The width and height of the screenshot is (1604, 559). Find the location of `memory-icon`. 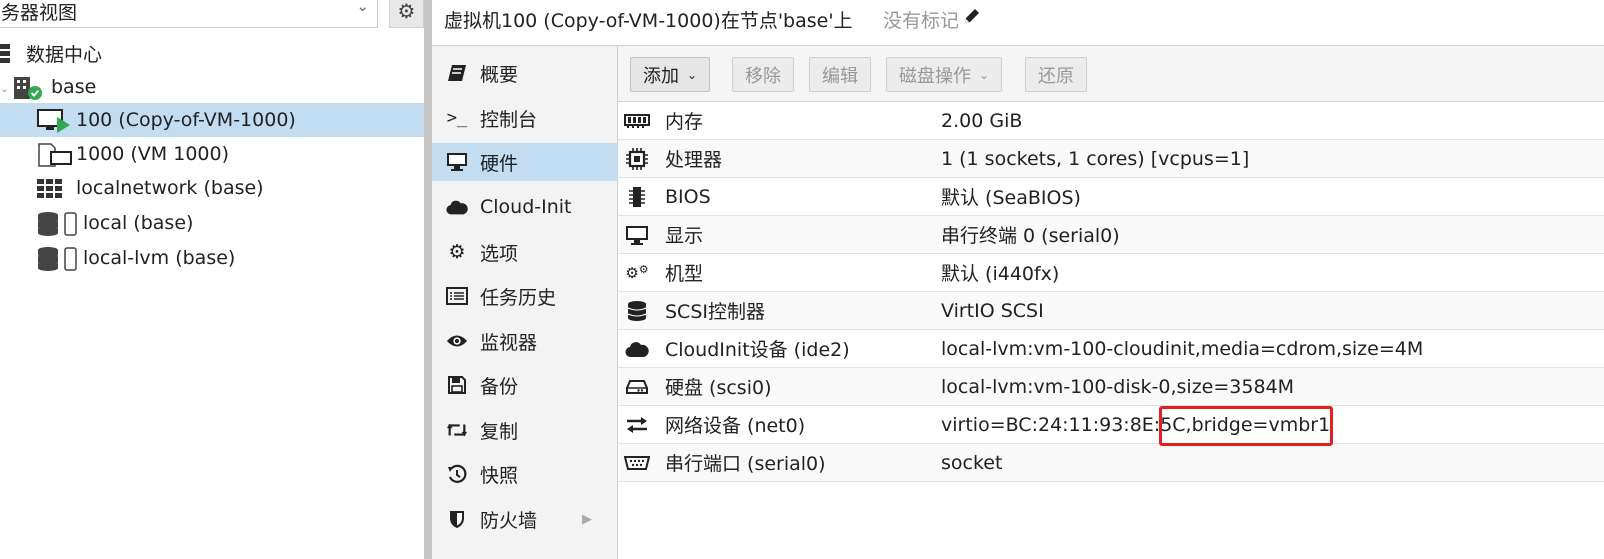

memory-icon is located at coordinates (637, 121).